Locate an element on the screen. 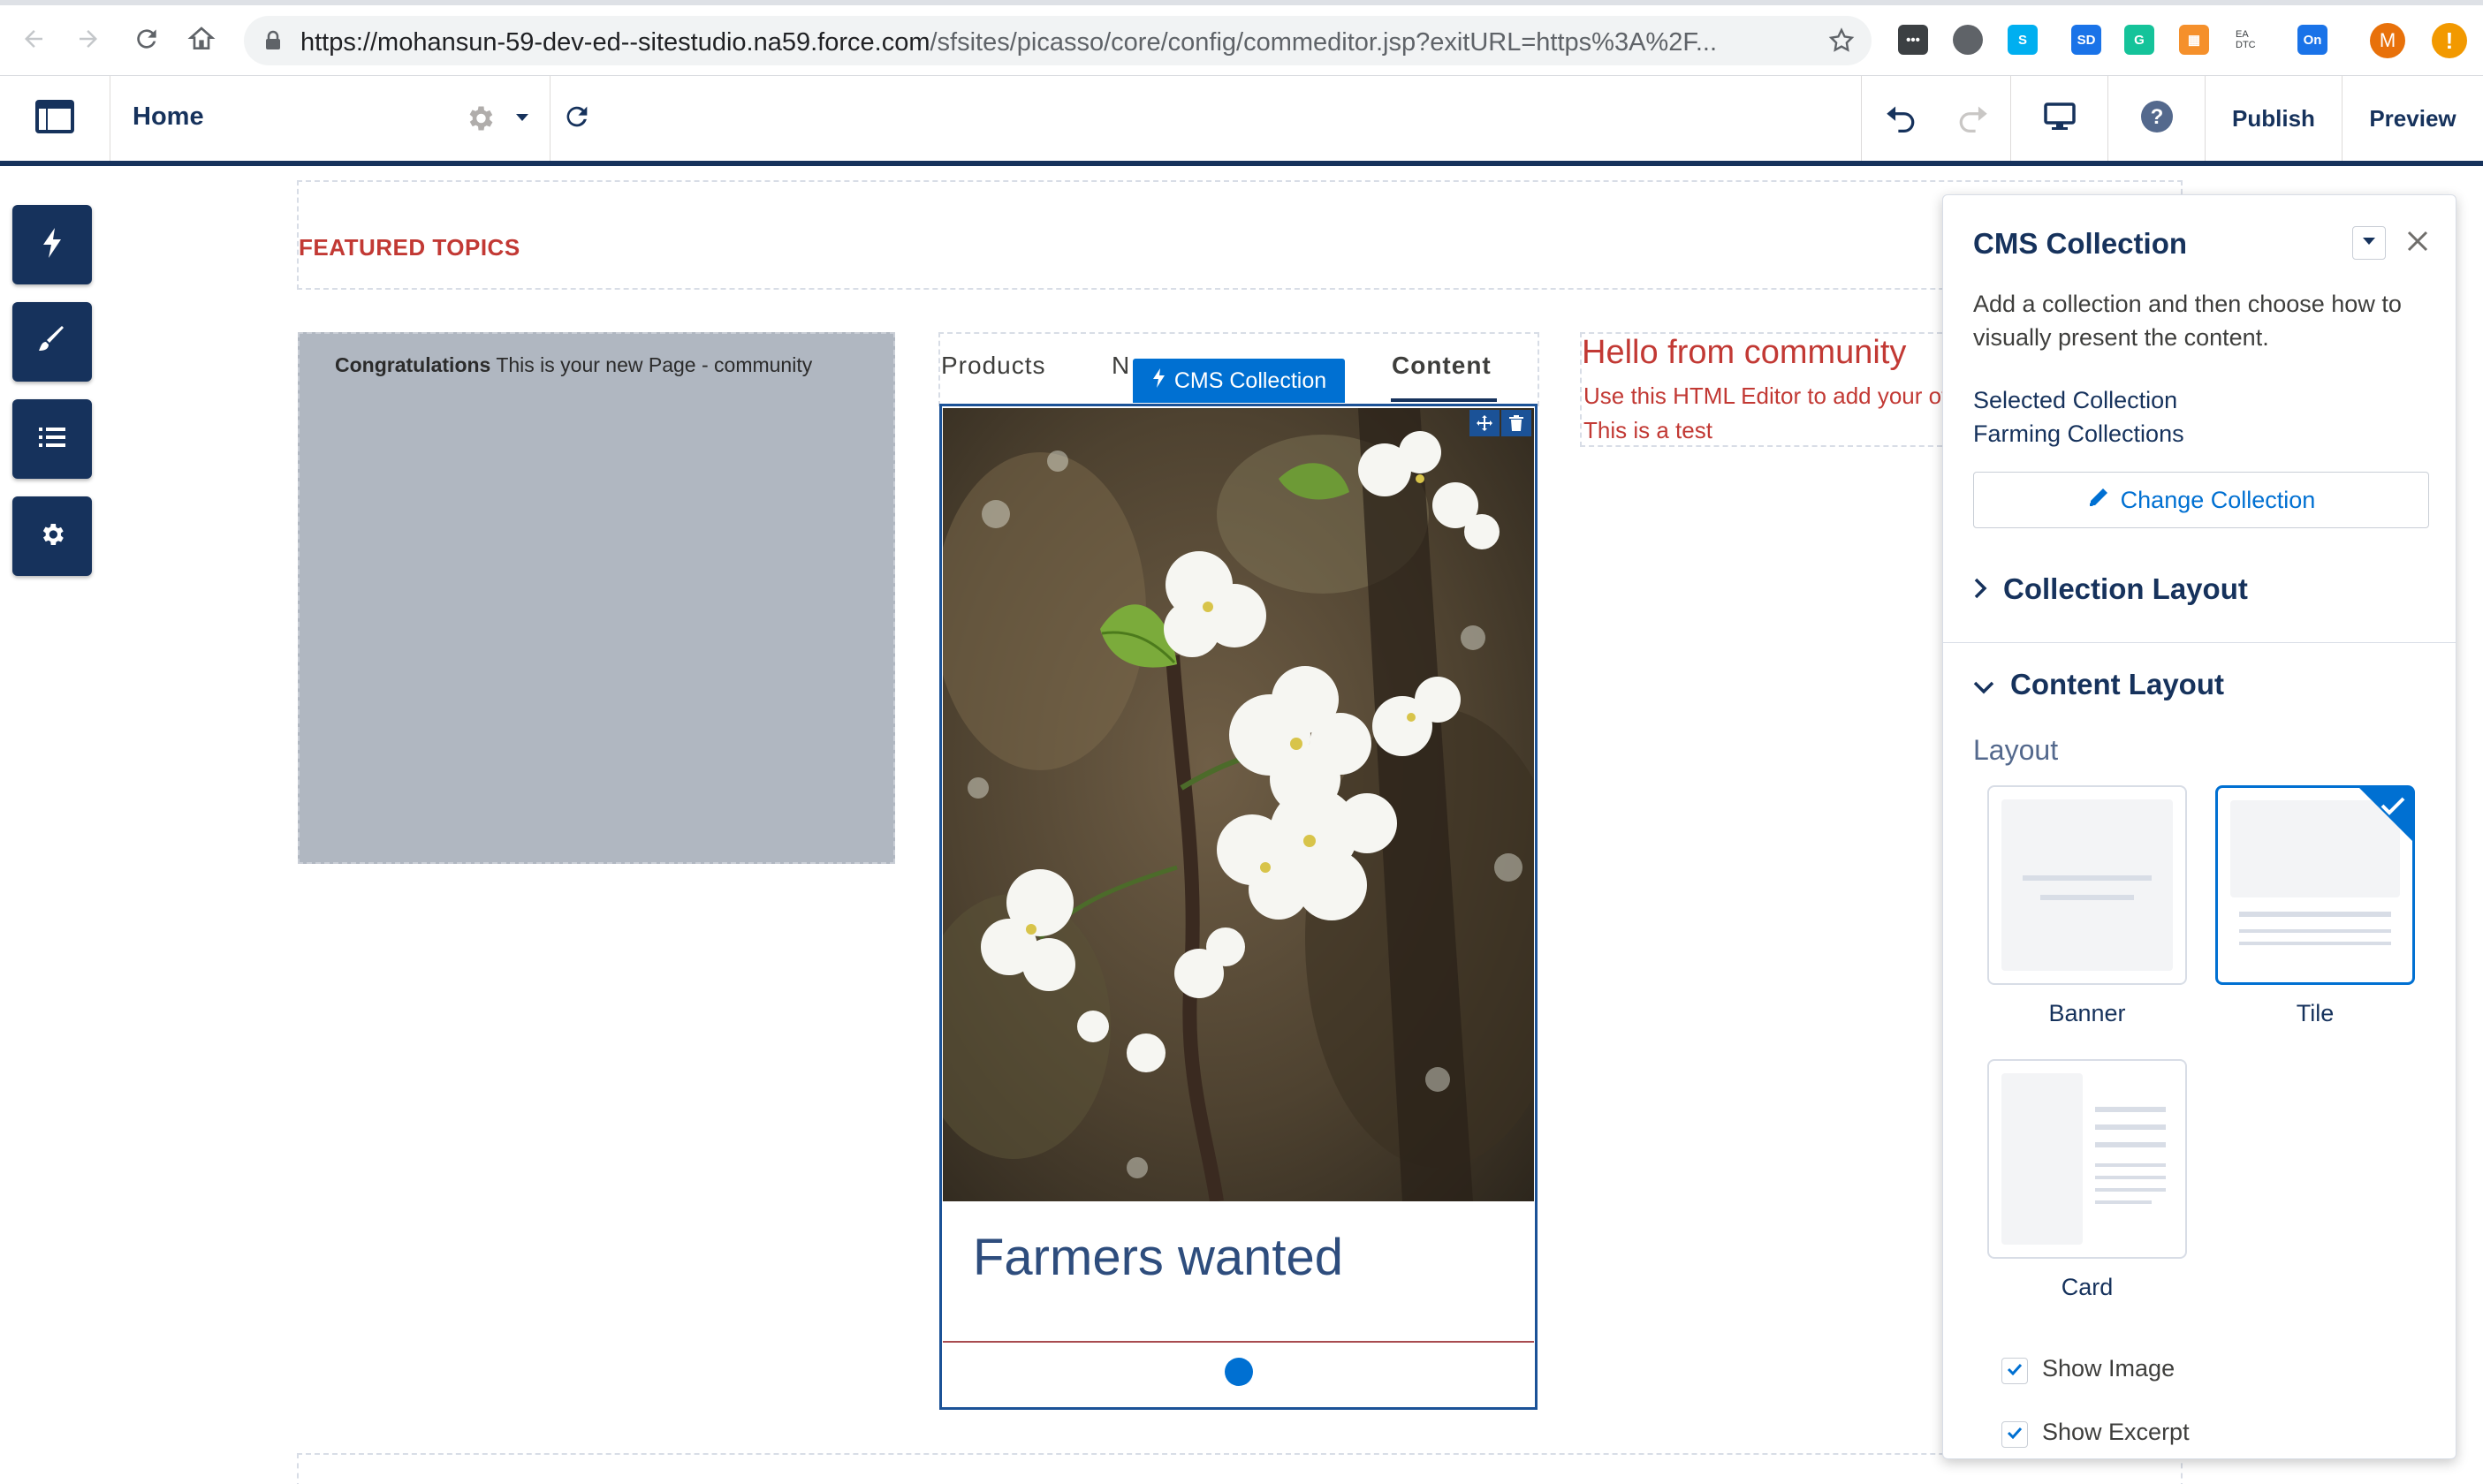  layout-label-tile: Tile is located at coordinates (2315, 1013).